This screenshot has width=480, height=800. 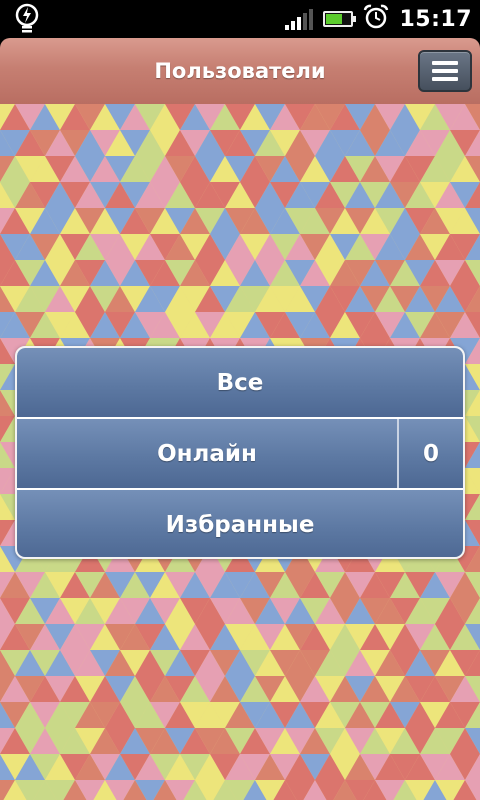 I want to click on menu-item-all: Все, so click(x=240, y=382).